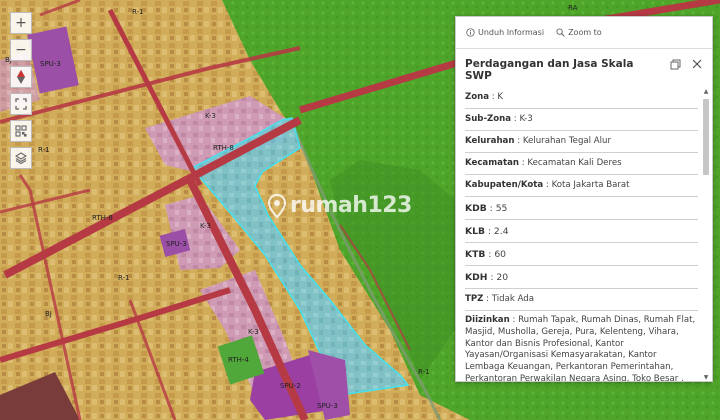 This screenshot has height=420, width=720. Describe the element at coordinates (205, 226) in the screenshot. I see `label-k3-mid: K-3` at that location.